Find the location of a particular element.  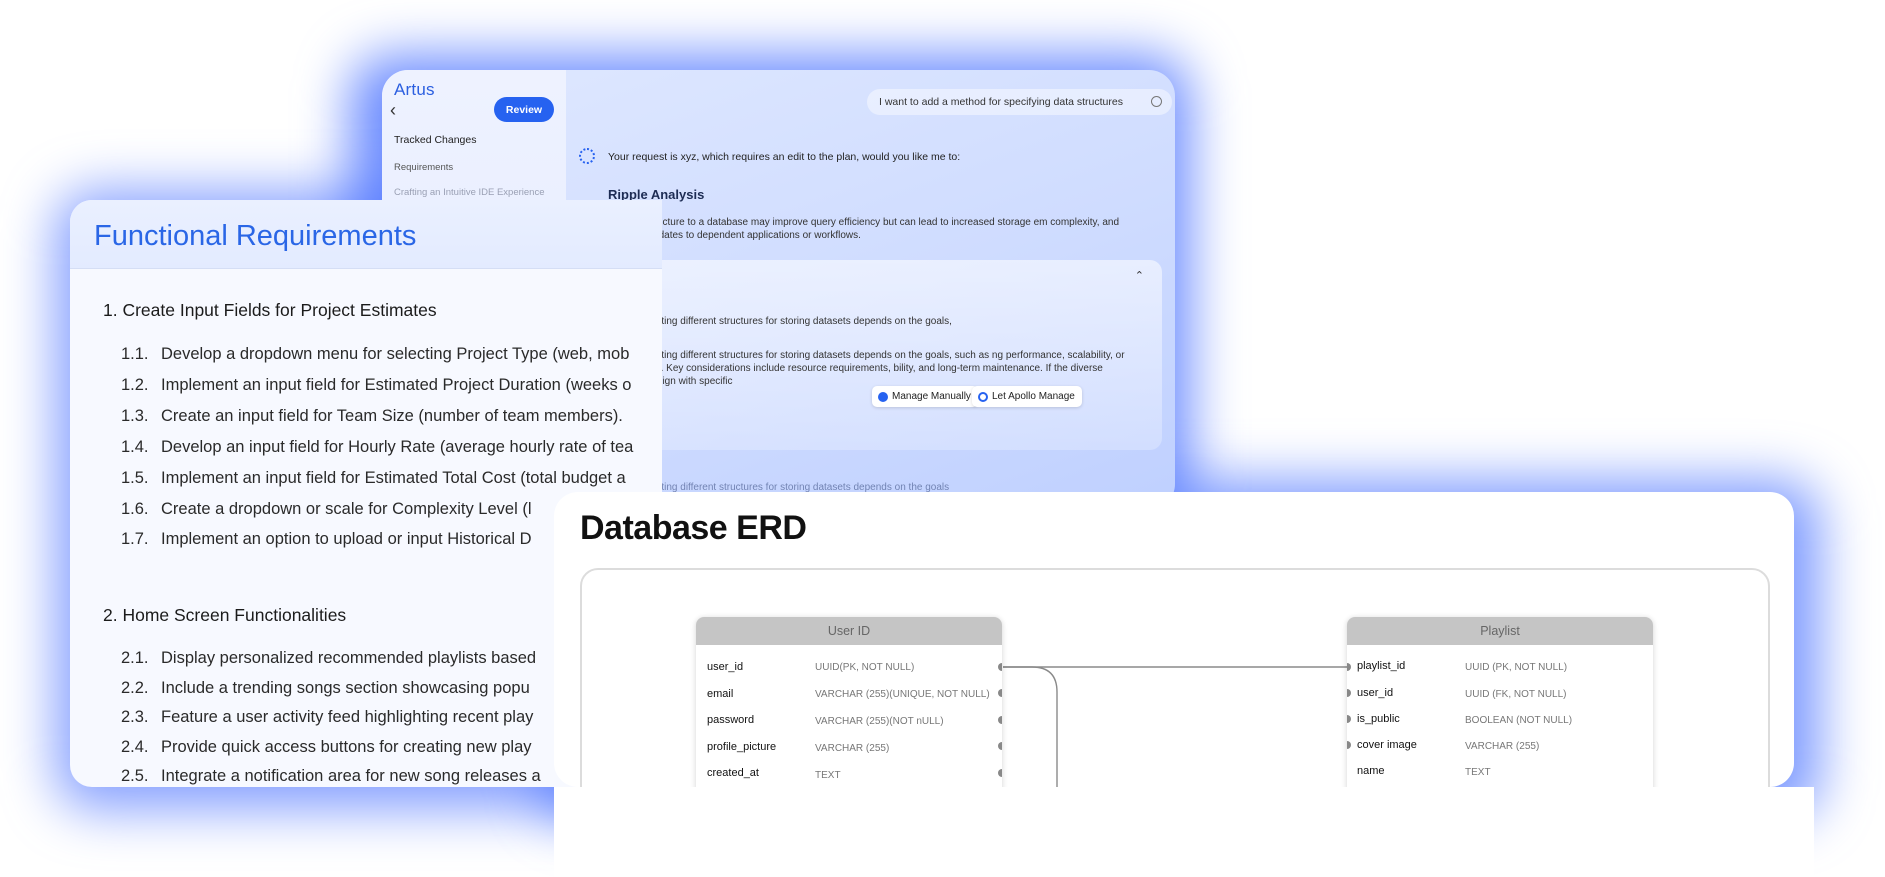

field-name: created_at is located at coordinates (733, 773).